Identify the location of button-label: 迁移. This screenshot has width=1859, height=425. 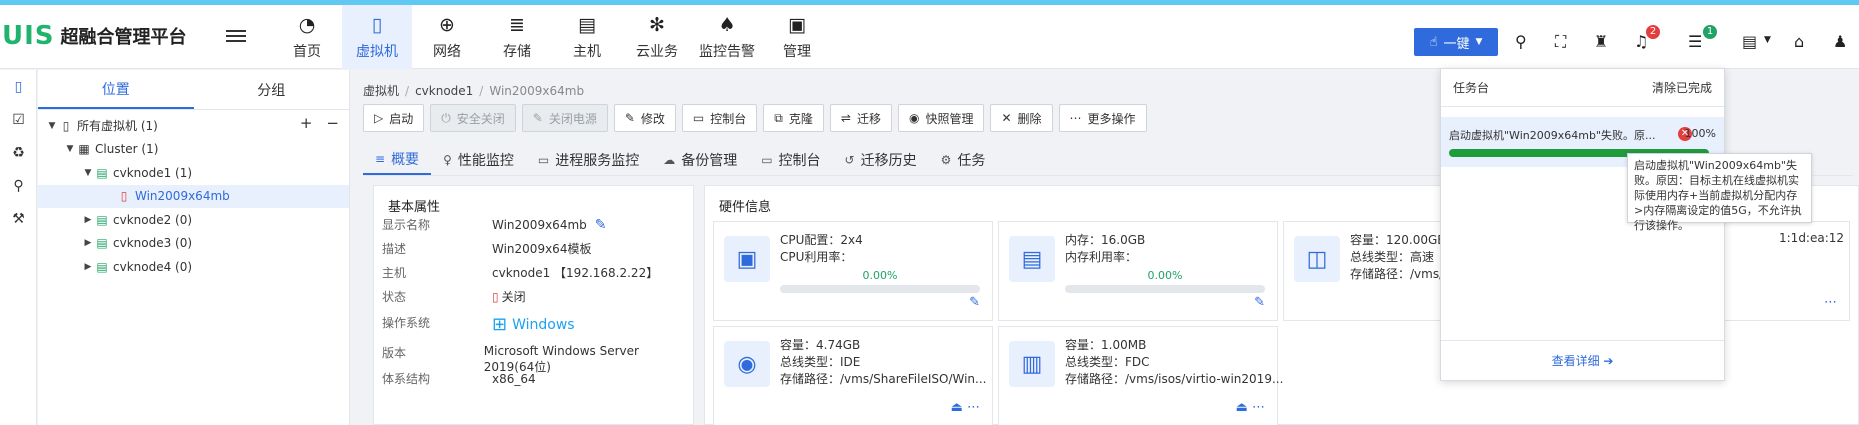
(868, 118).